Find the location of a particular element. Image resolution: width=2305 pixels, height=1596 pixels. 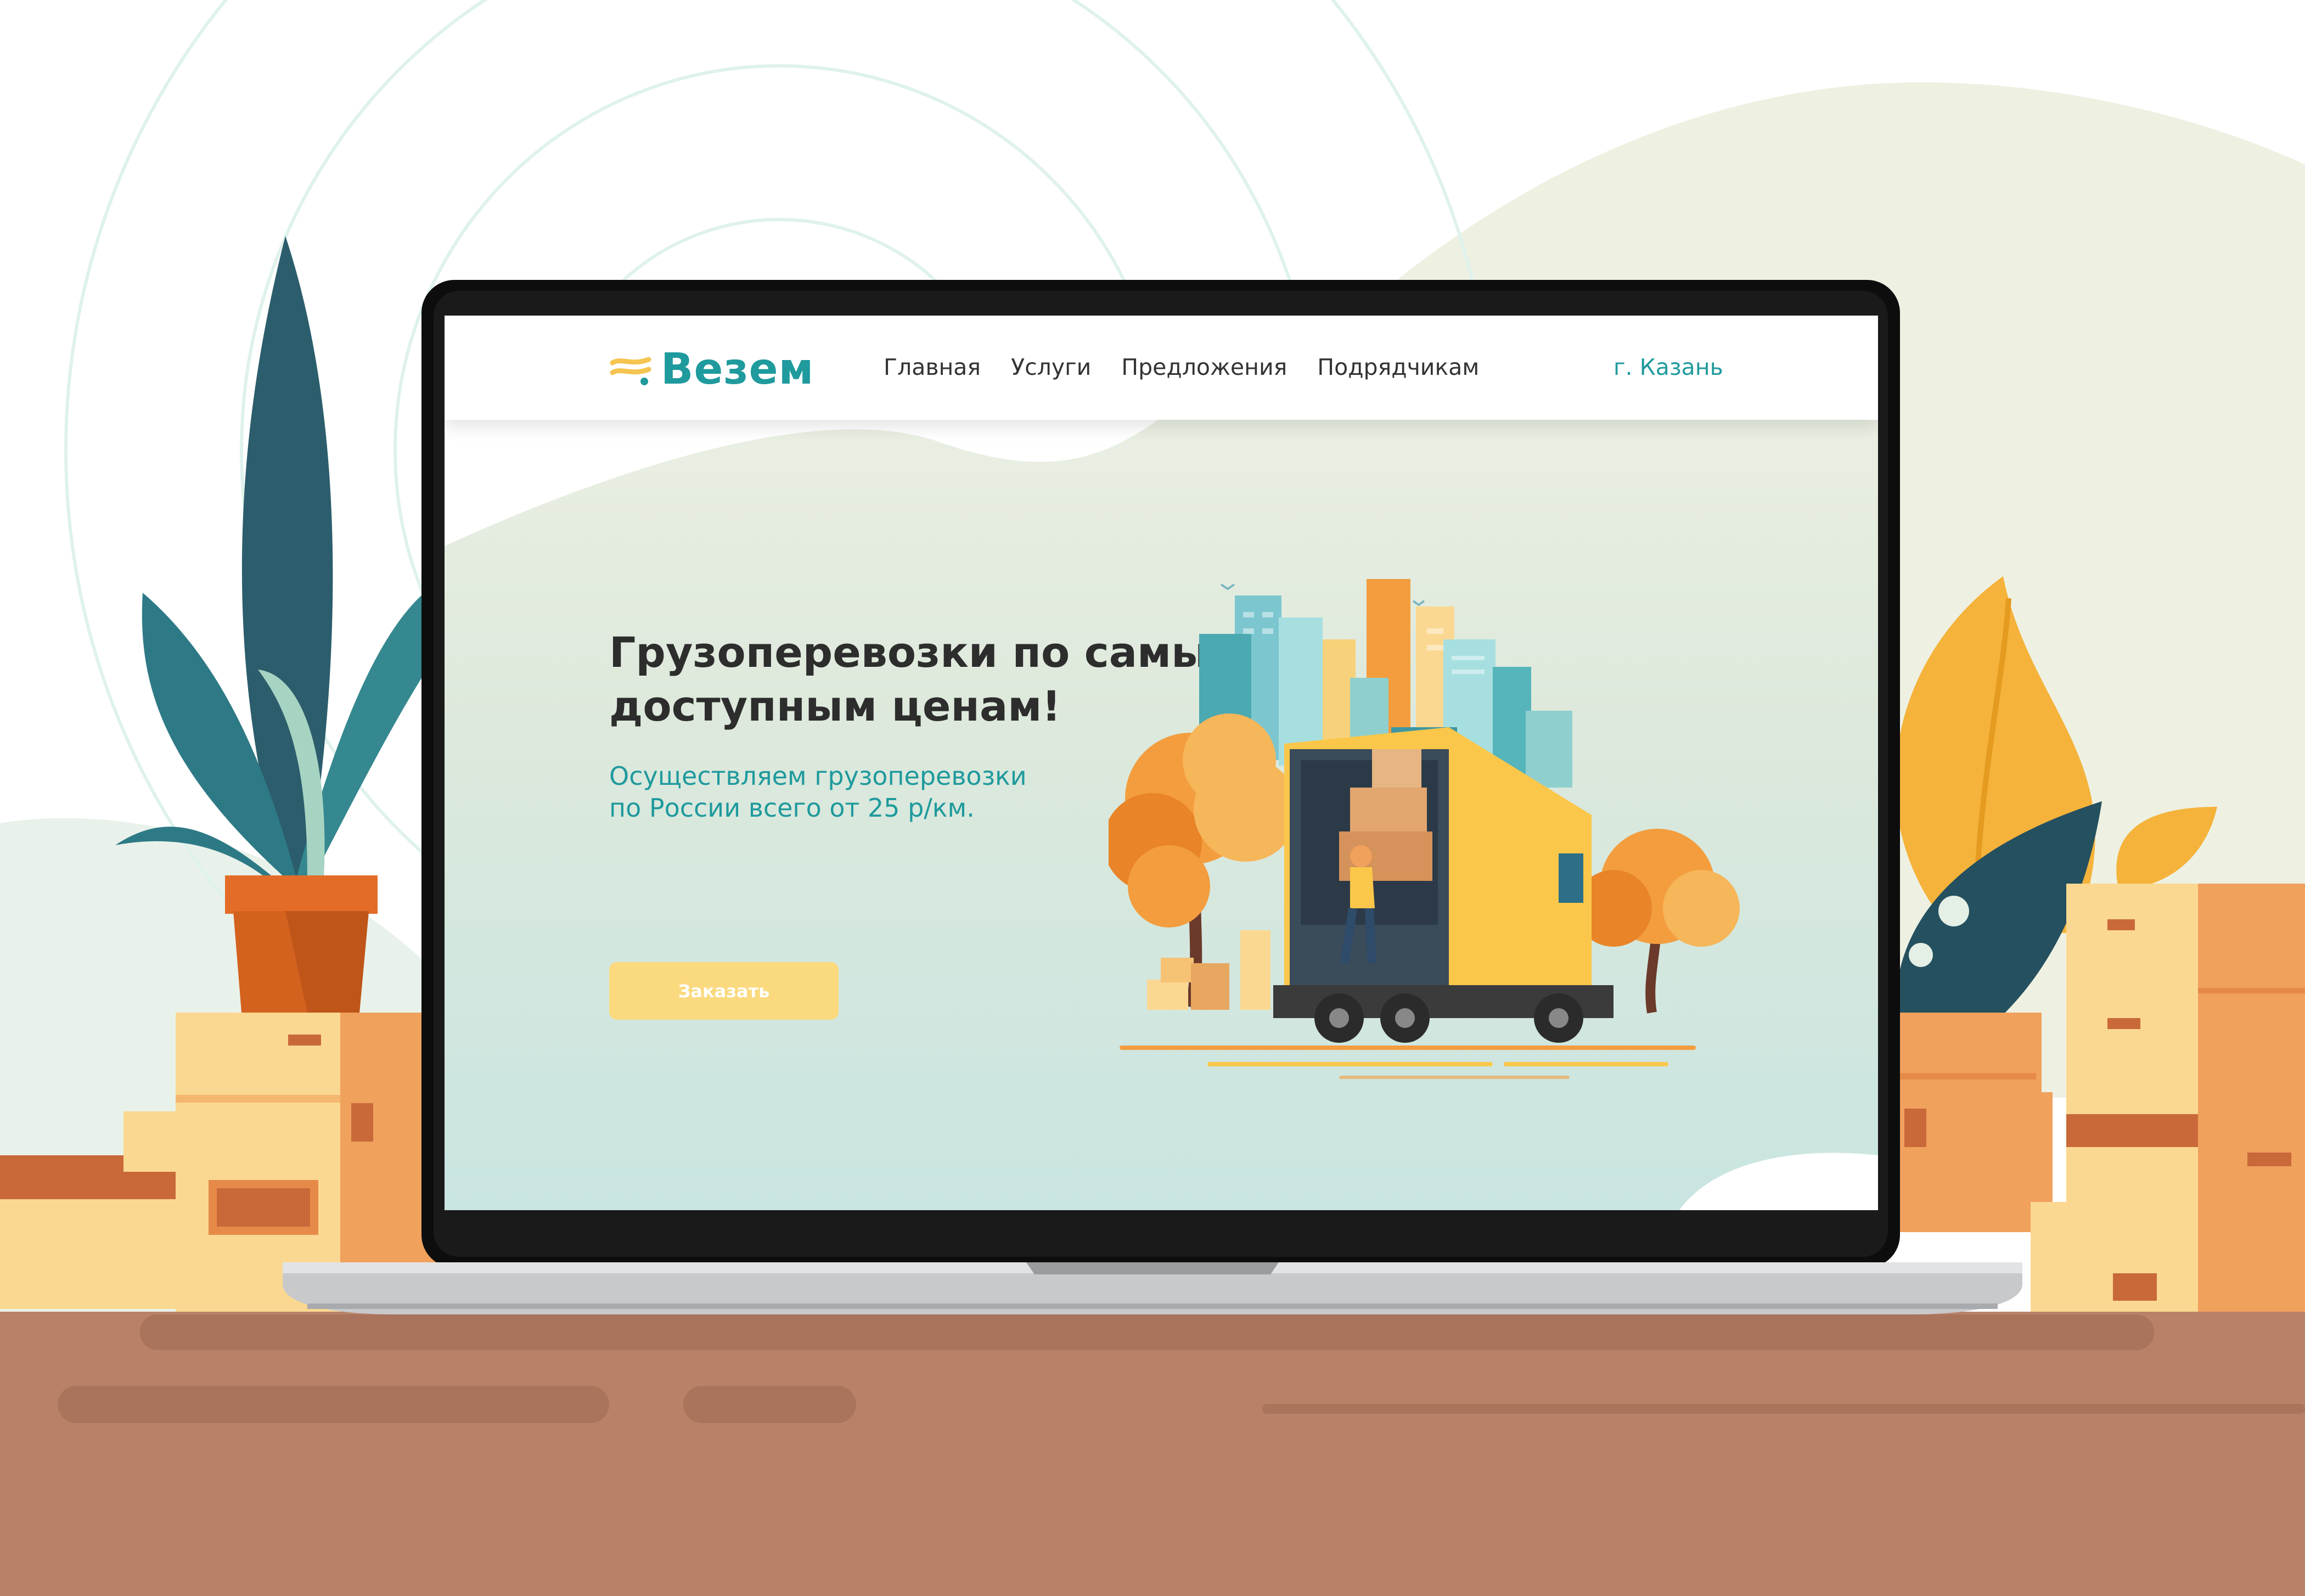

hero-subtitle-line1: Осуществляем грузоперевозки is located at coordinates (818, 776).